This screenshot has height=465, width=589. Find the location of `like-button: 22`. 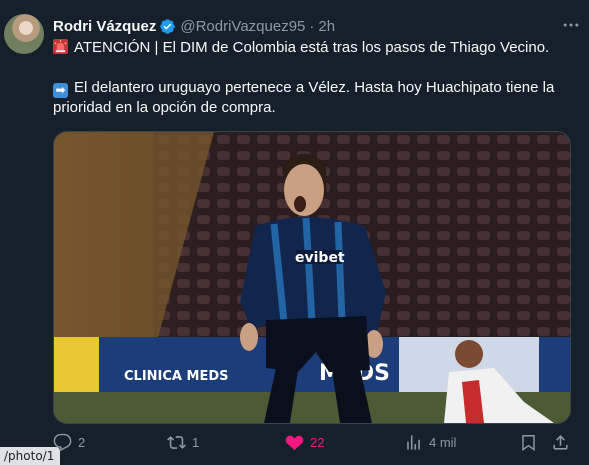

like-button: 22 is located at coordinates (304, 442).